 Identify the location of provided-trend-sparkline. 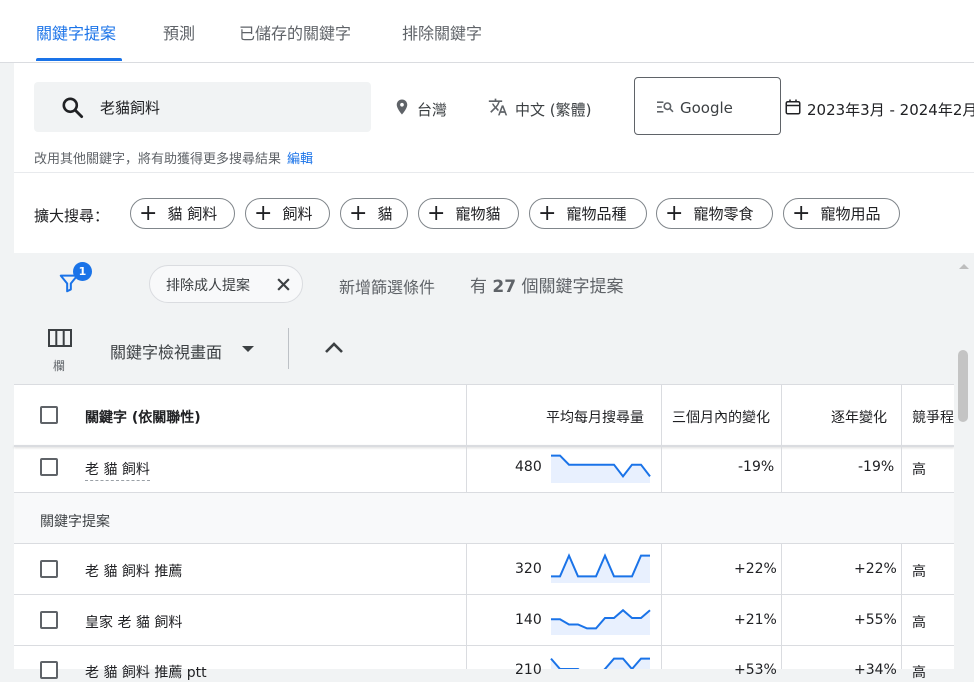
(601, 468).